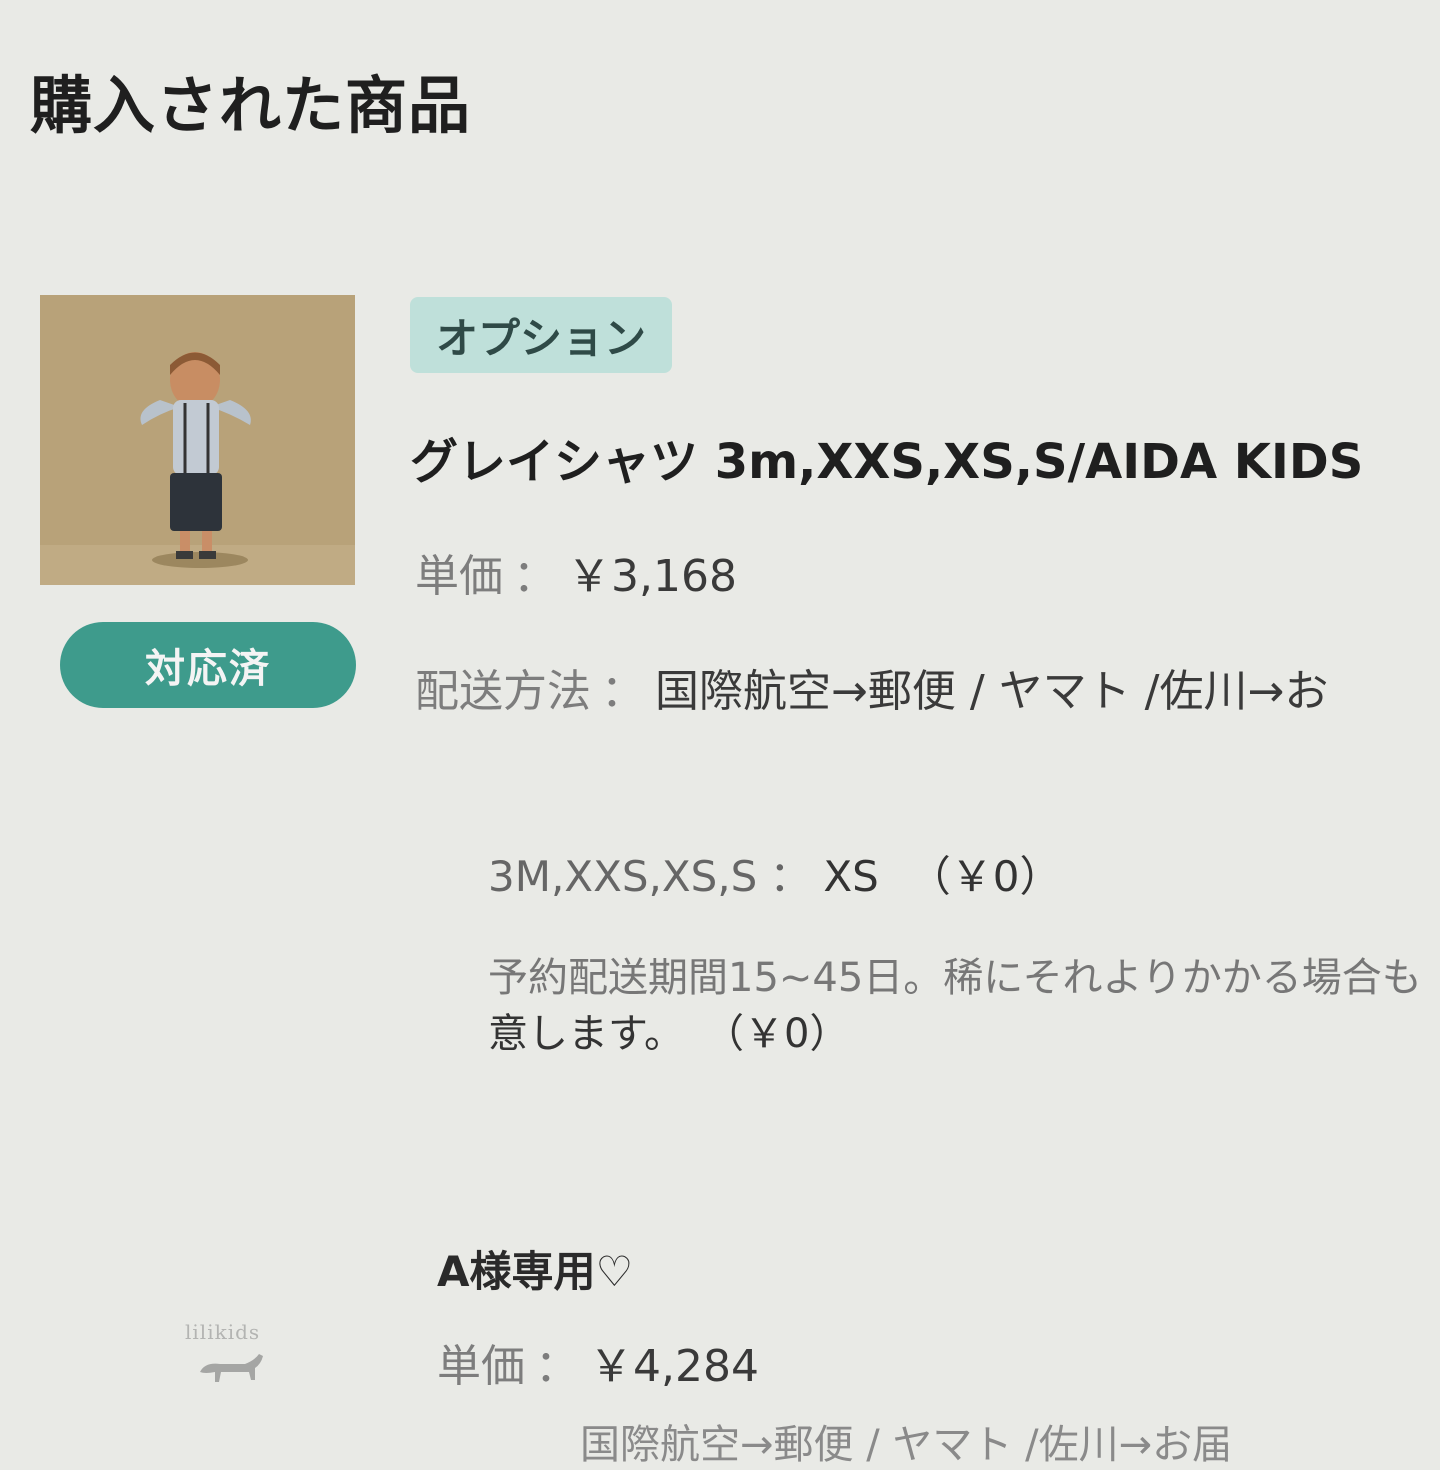 This screenshot has height=1470, width=1440. I want to click on option-tag: オプション, so click(541, 335).